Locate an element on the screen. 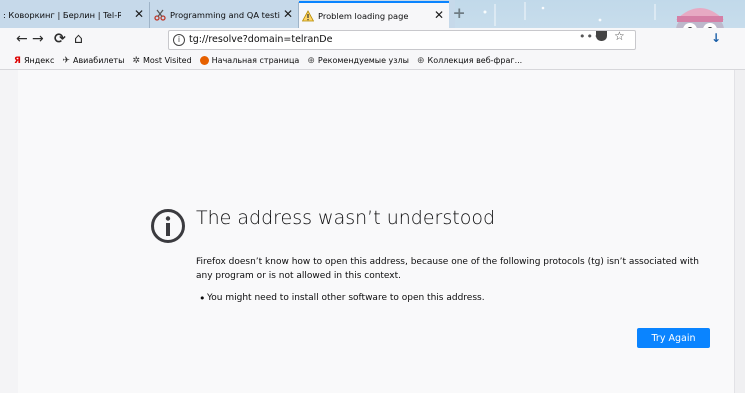  new-tab-button: + is located at coordinates (459, 13).